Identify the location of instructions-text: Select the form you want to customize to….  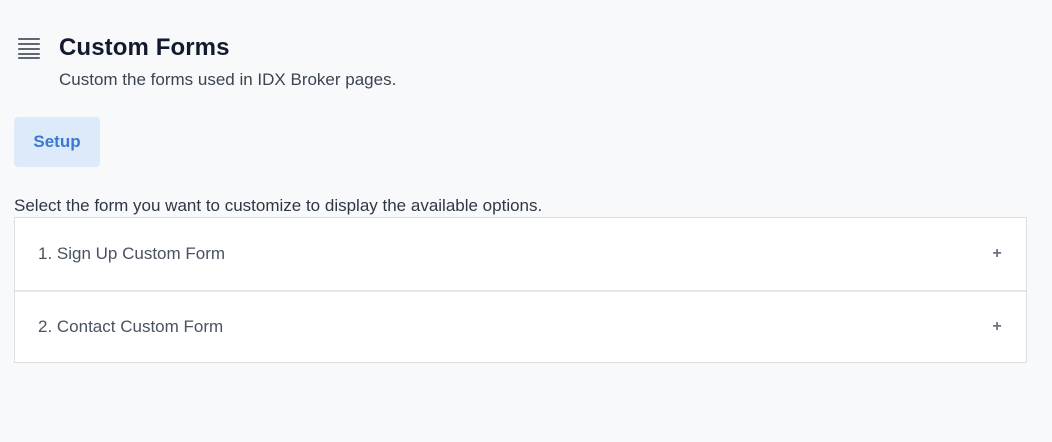
(278, 205).